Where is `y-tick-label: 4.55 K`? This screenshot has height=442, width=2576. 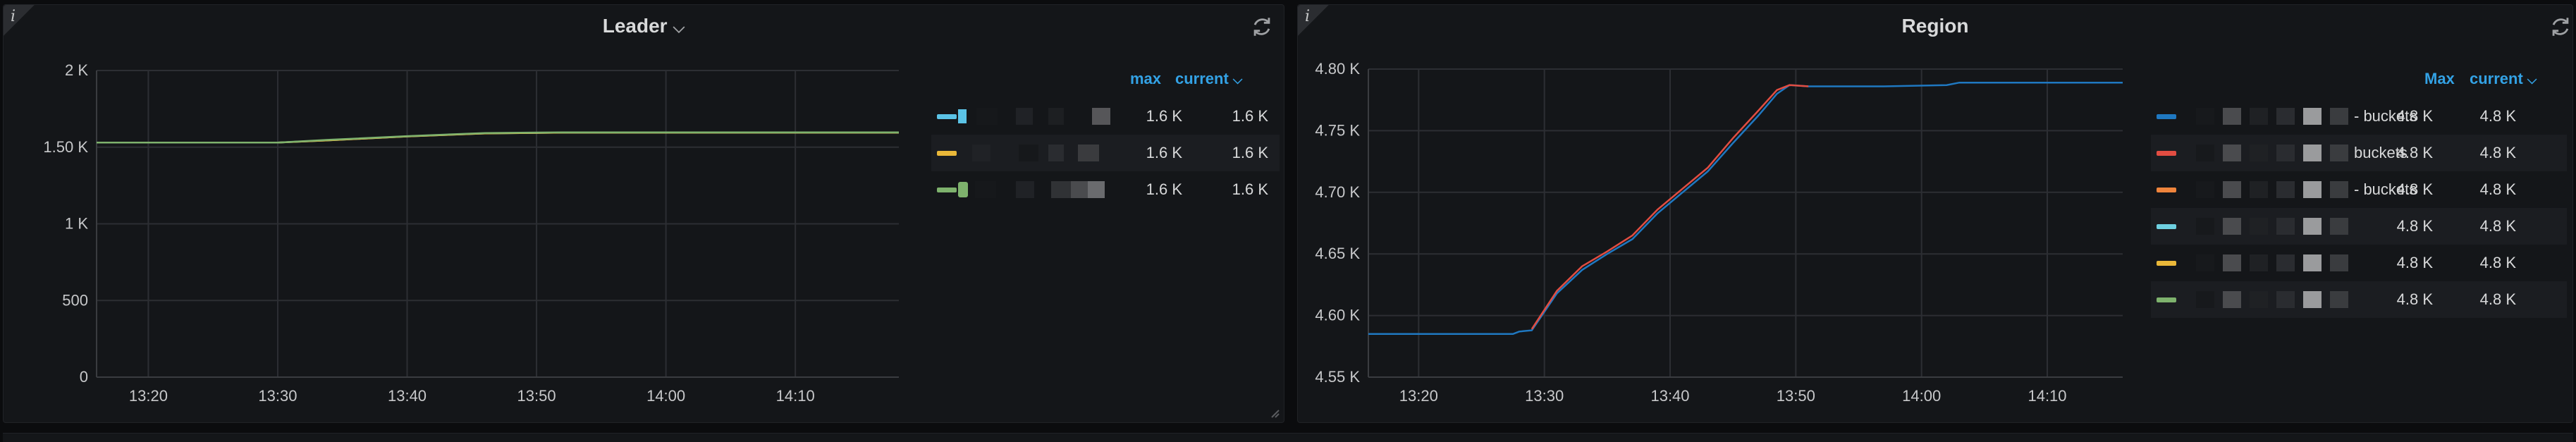
y-tick-label: 4.55 K is located at coordinates (1337, 377).